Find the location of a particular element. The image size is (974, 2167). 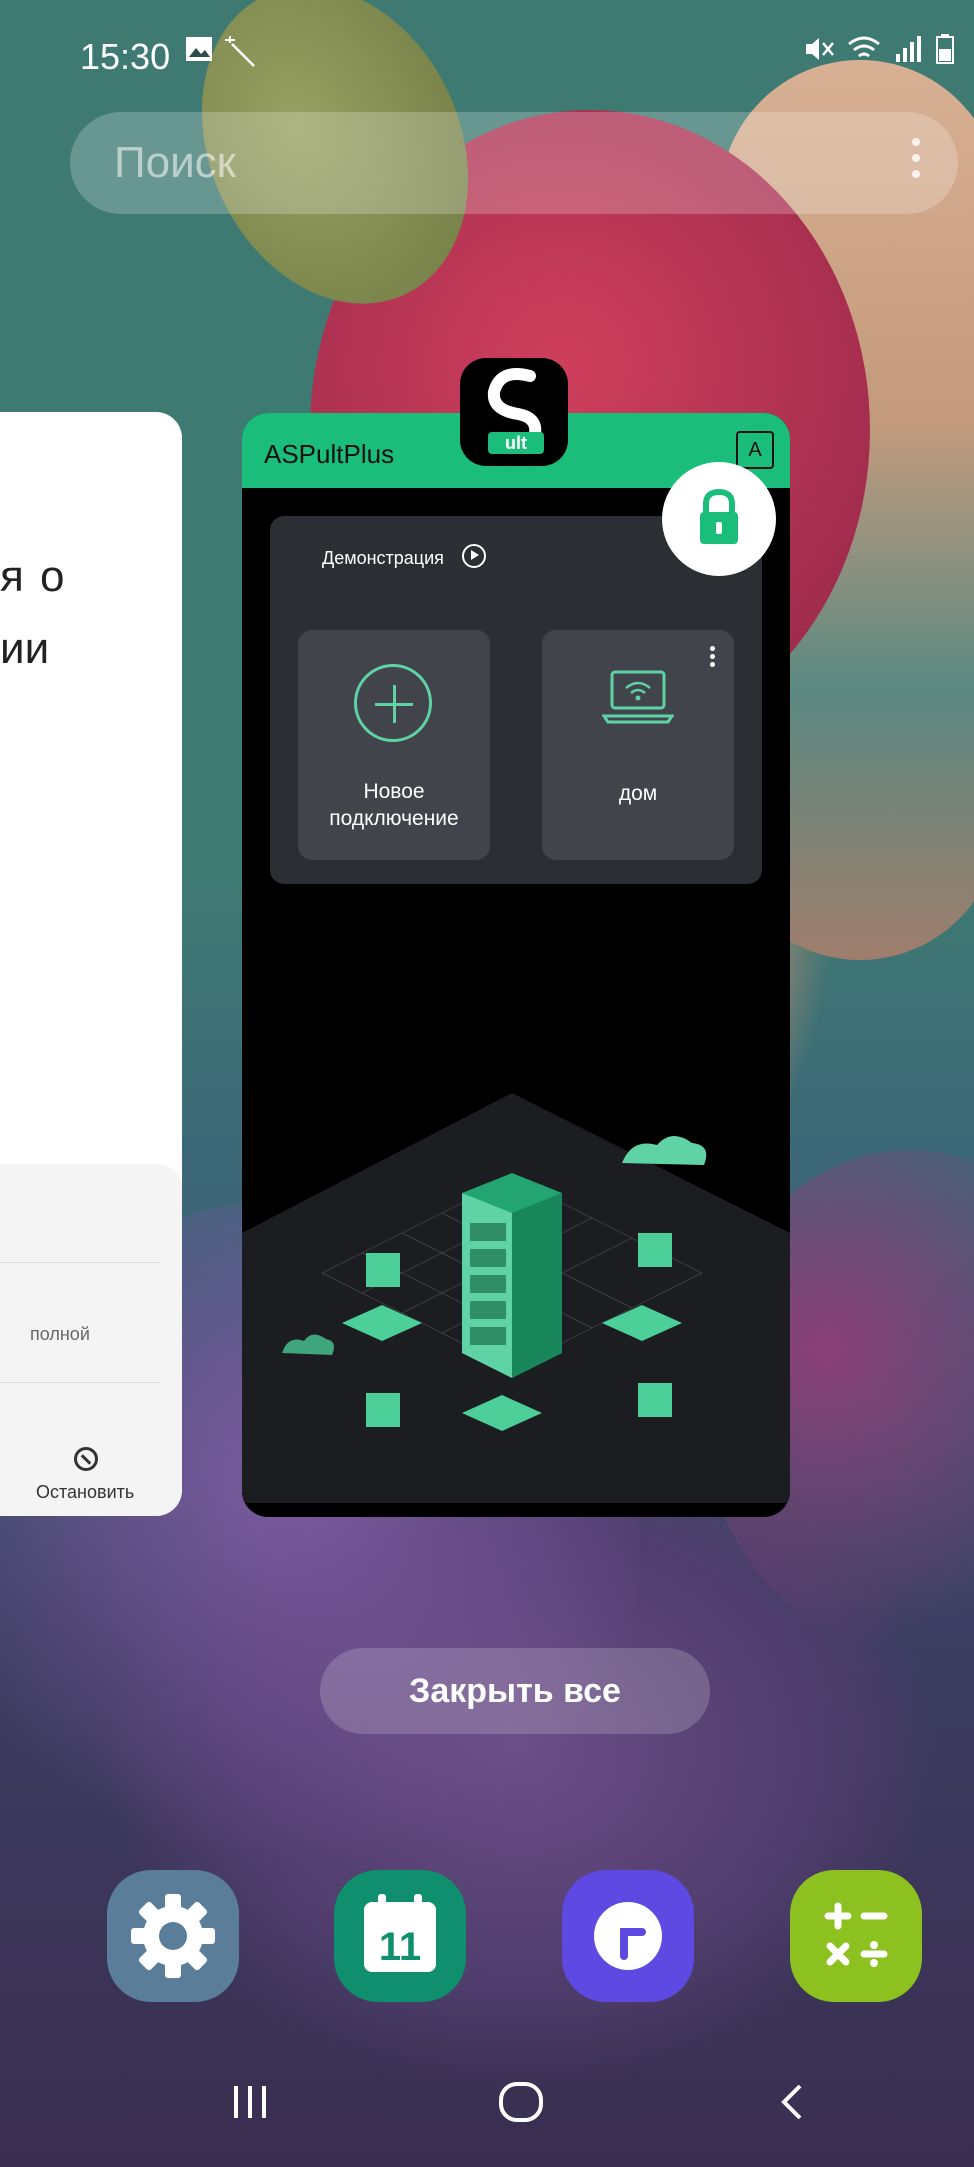

plus-circle-icon is located at coordinates (393, 703).